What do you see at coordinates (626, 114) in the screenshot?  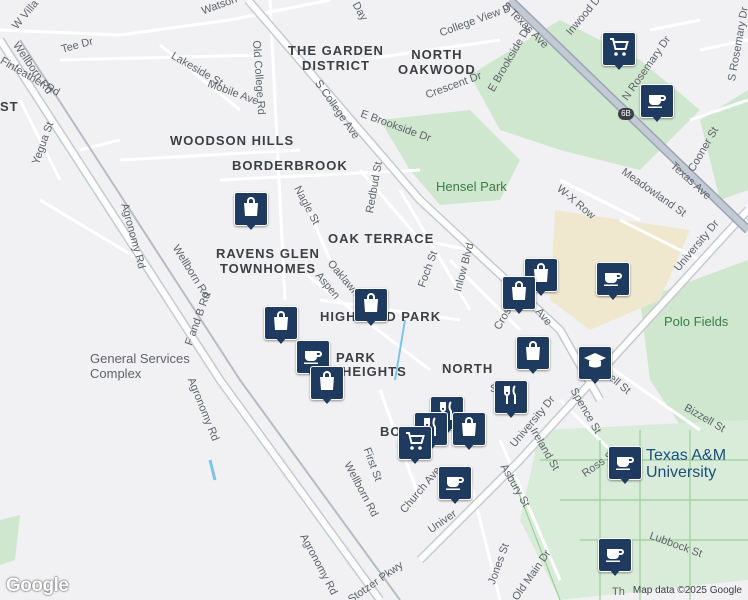 I see `highway-shield: 6B` at bounding box center [626, 114].